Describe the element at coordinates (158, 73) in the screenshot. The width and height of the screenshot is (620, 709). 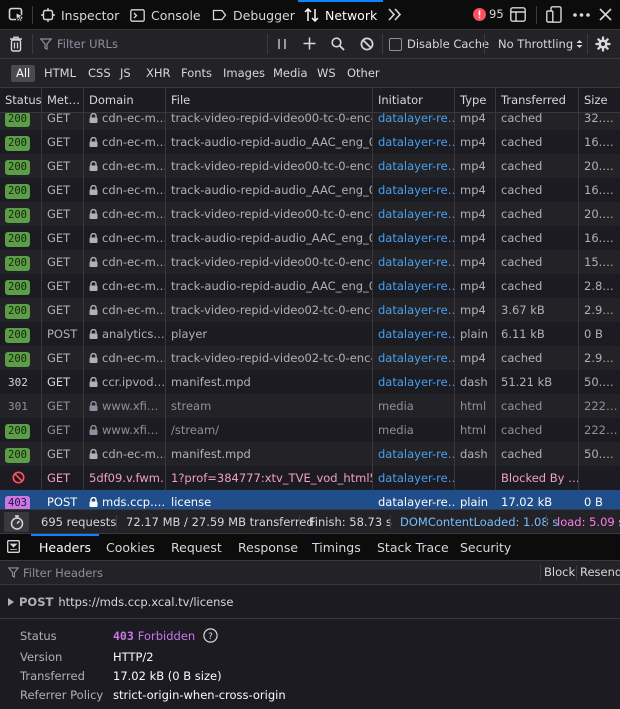
I see `type-filter-xhr: XHR` at that location.